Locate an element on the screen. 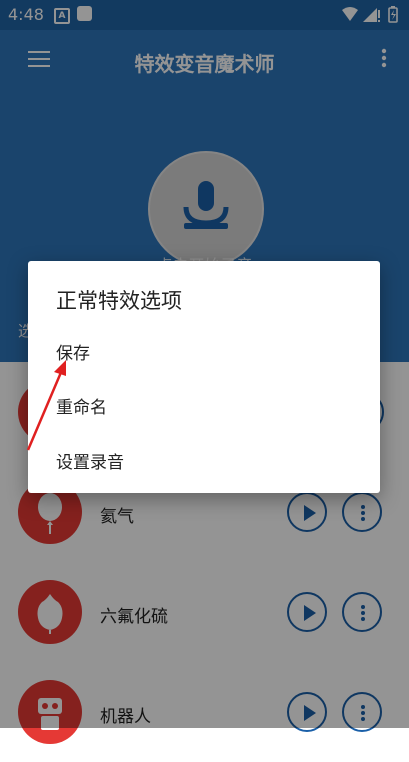 Image resolution: width=409 pixels, height=762 pixels. option-rename: 重命名 is located at coordinates (81, 405).